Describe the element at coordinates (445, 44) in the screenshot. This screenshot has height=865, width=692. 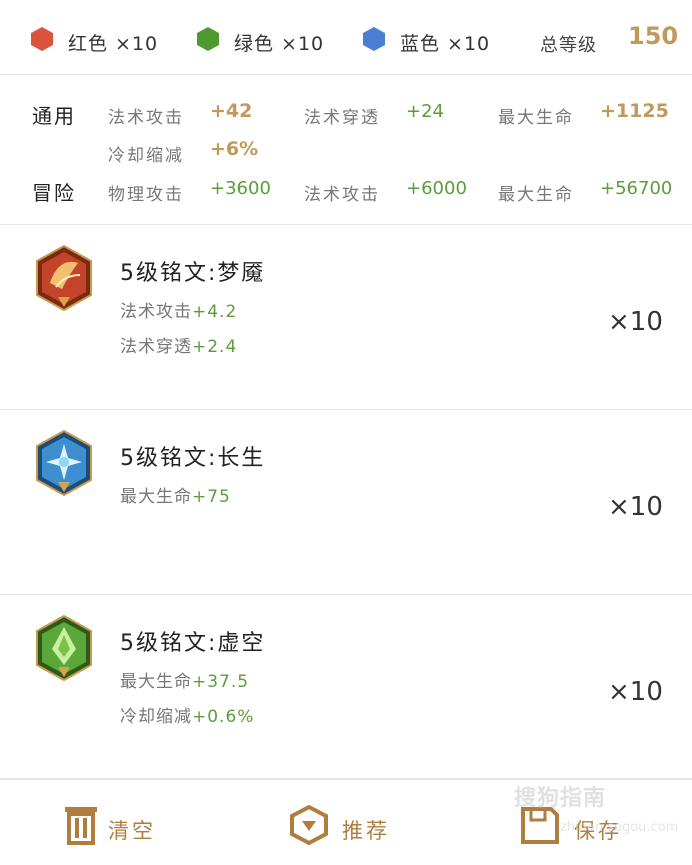
I see `blue-count: 蓝色 ×10` at that location.